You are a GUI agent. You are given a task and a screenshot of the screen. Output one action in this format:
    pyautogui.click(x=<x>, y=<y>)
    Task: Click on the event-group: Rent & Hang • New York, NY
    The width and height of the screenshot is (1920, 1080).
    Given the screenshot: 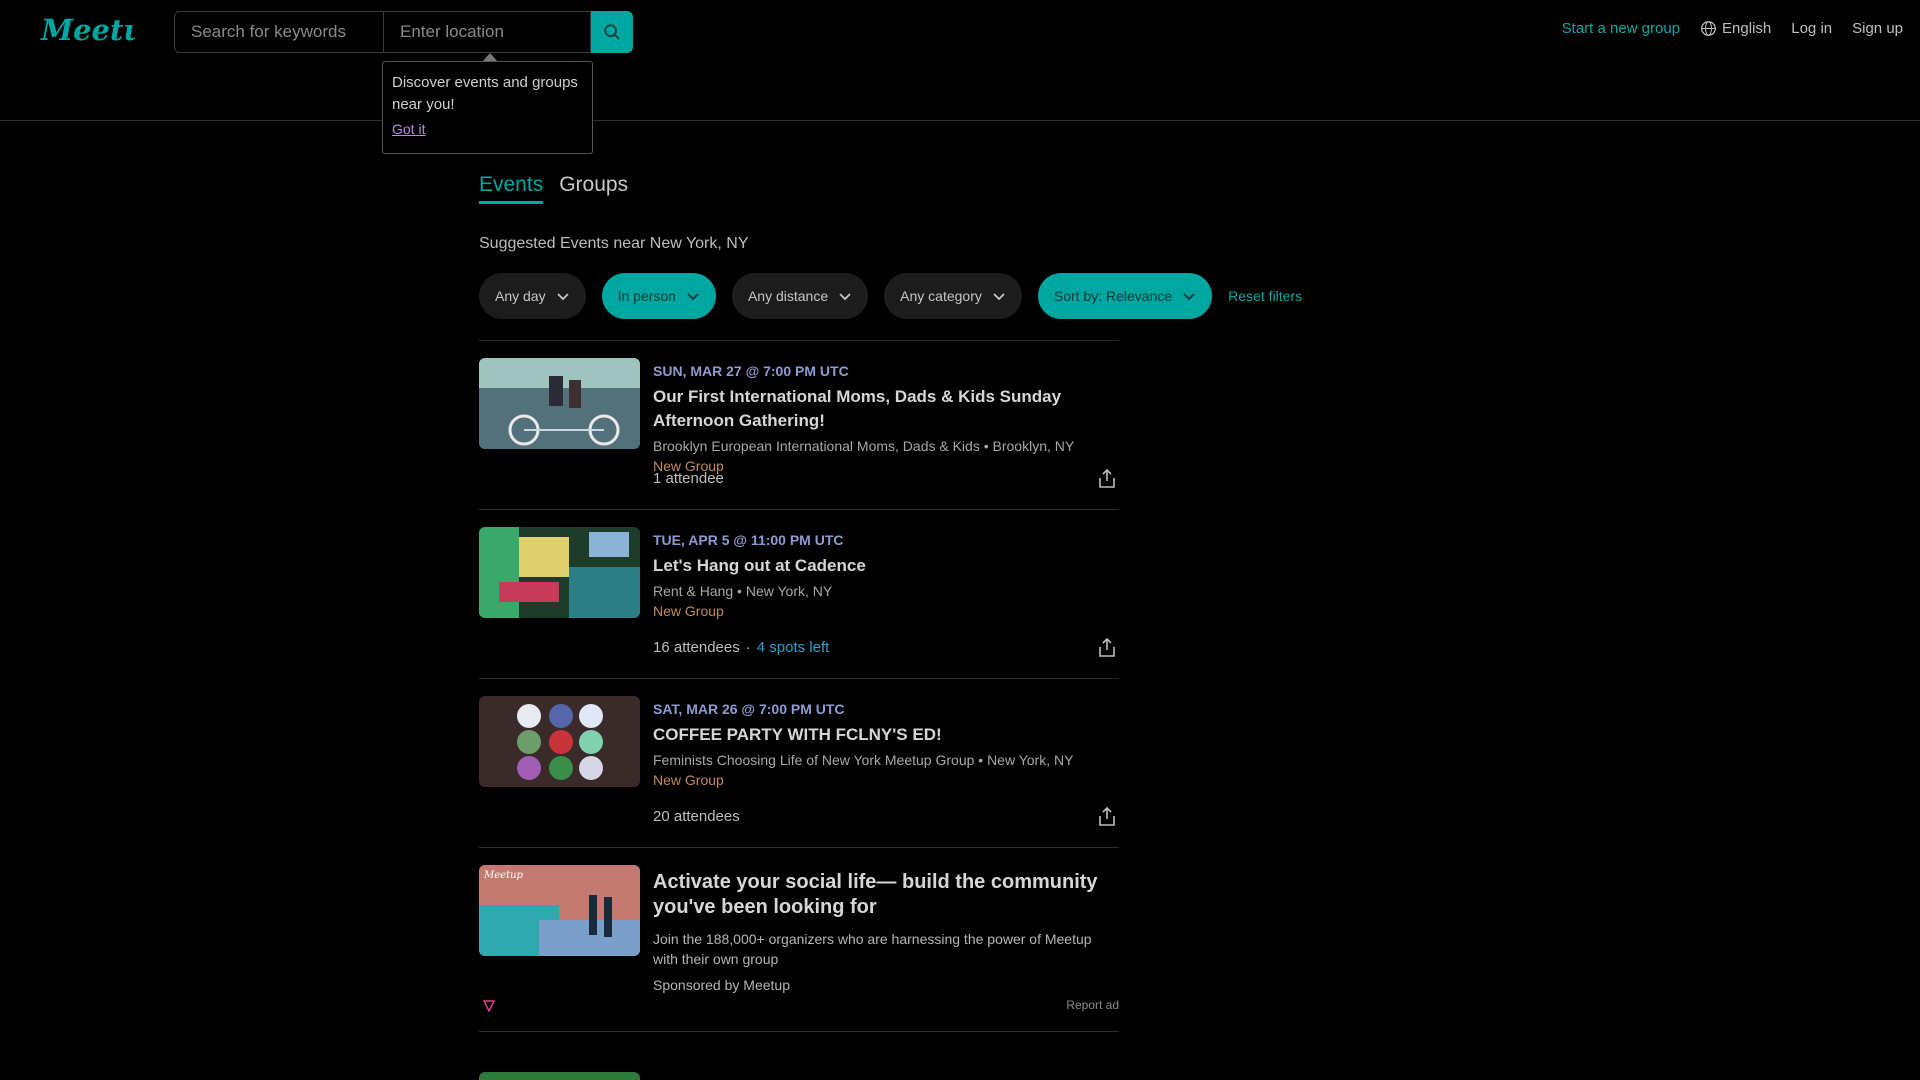 What is the action you would take?
    pyautogui.click(x=743, y=591)
    